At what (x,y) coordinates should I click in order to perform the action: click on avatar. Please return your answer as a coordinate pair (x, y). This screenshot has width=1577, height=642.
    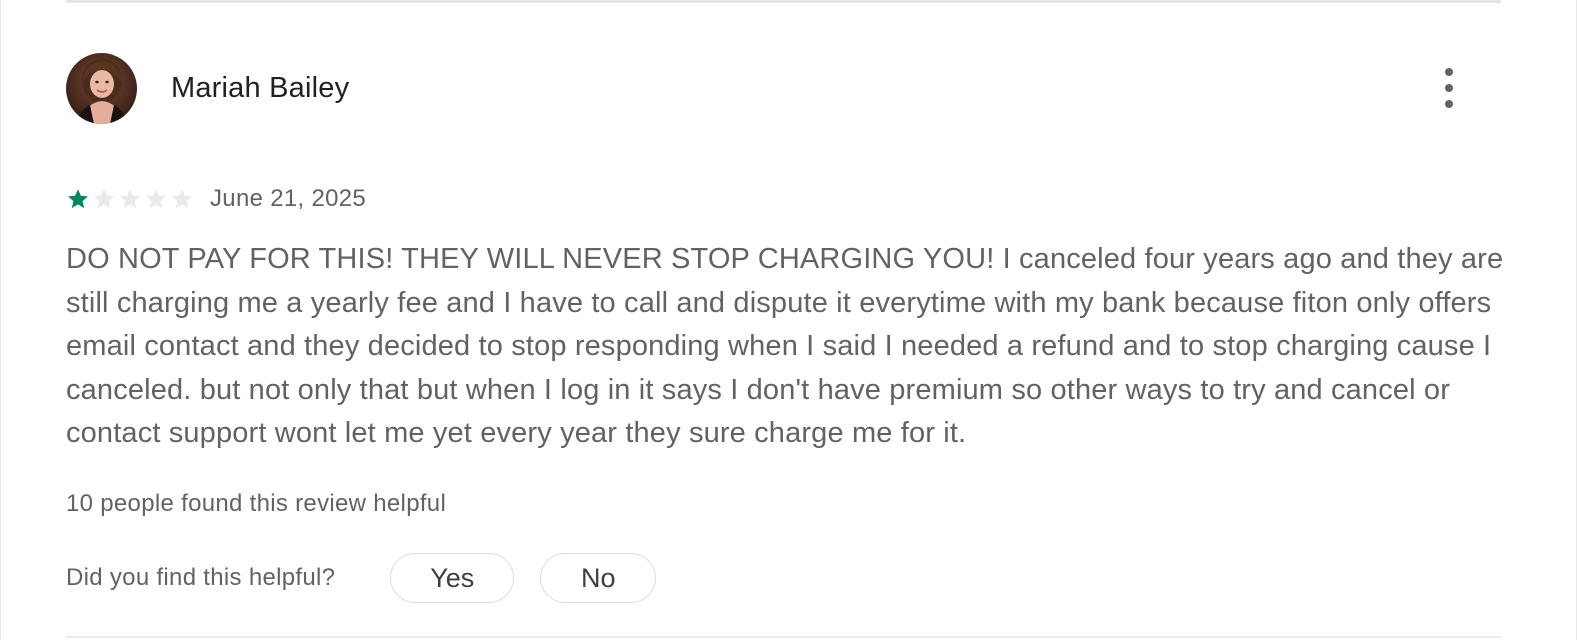
    Looking at the image, I should click on (101, 88).